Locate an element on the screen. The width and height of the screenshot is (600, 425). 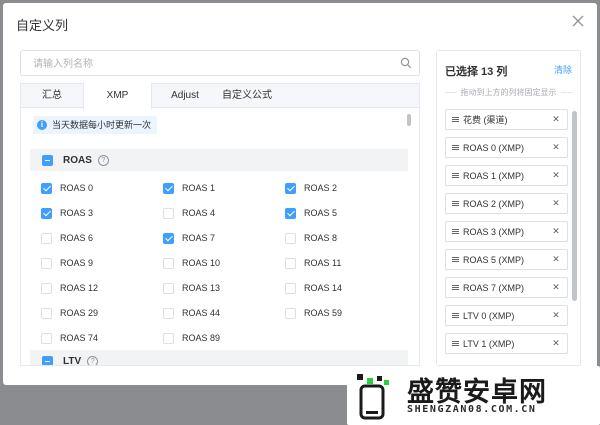
column-option: ROAS 89 is located at coordinates (191, 338).